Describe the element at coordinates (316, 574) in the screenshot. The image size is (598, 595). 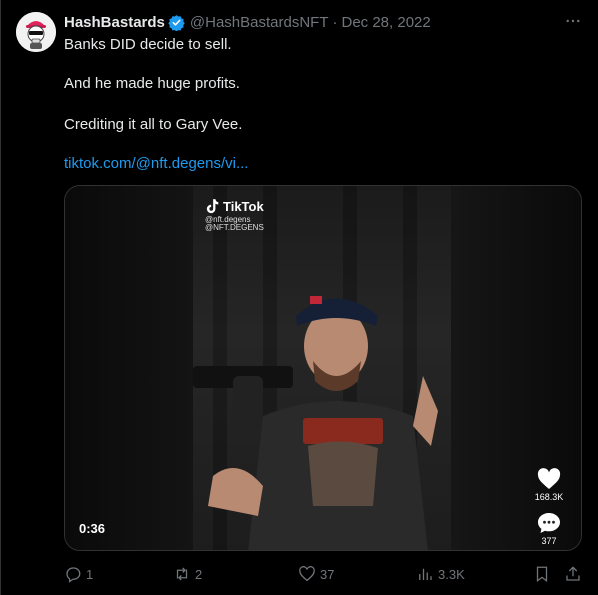
I see `like-button: 37` at that location.